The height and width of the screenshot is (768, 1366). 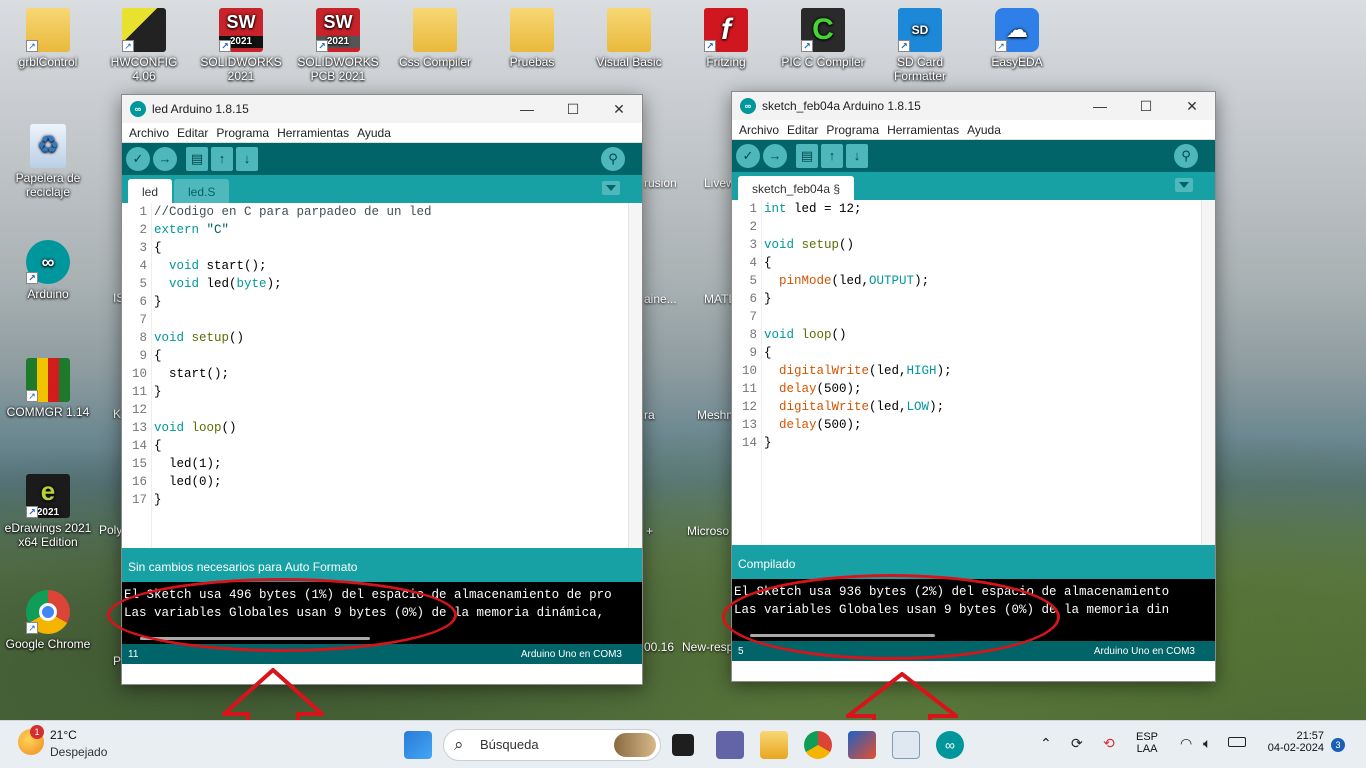 I want to click on wifi-icon: ◠, so click(x=1186, y=743).